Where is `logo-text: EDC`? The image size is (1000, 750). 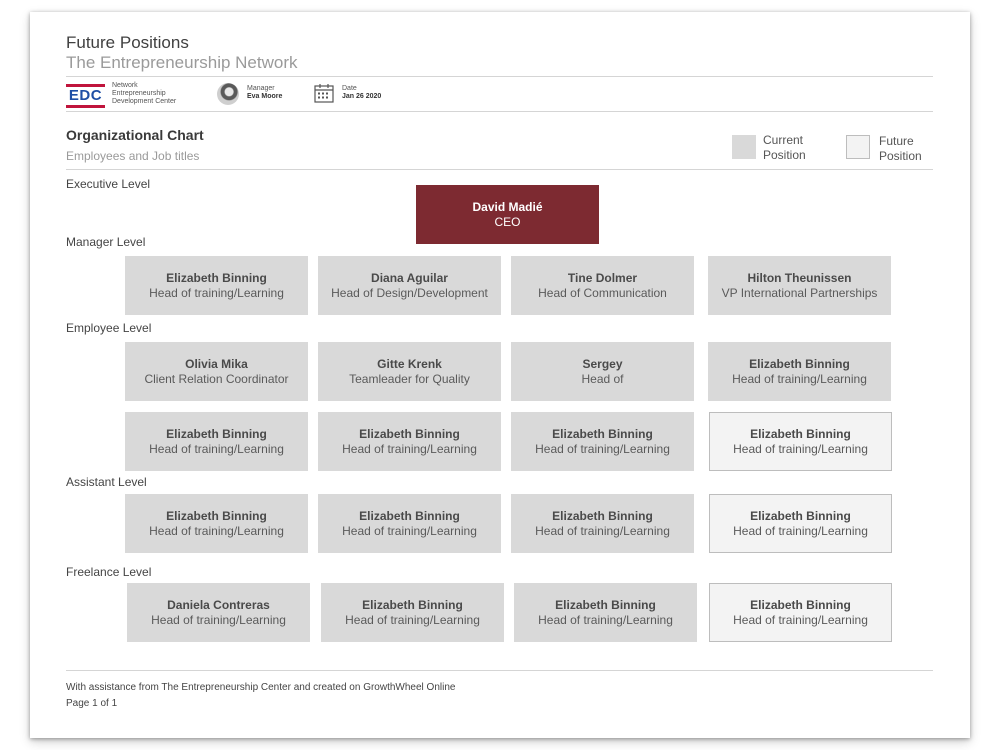 logo-text: EDC is located at coordinates (85, 95).